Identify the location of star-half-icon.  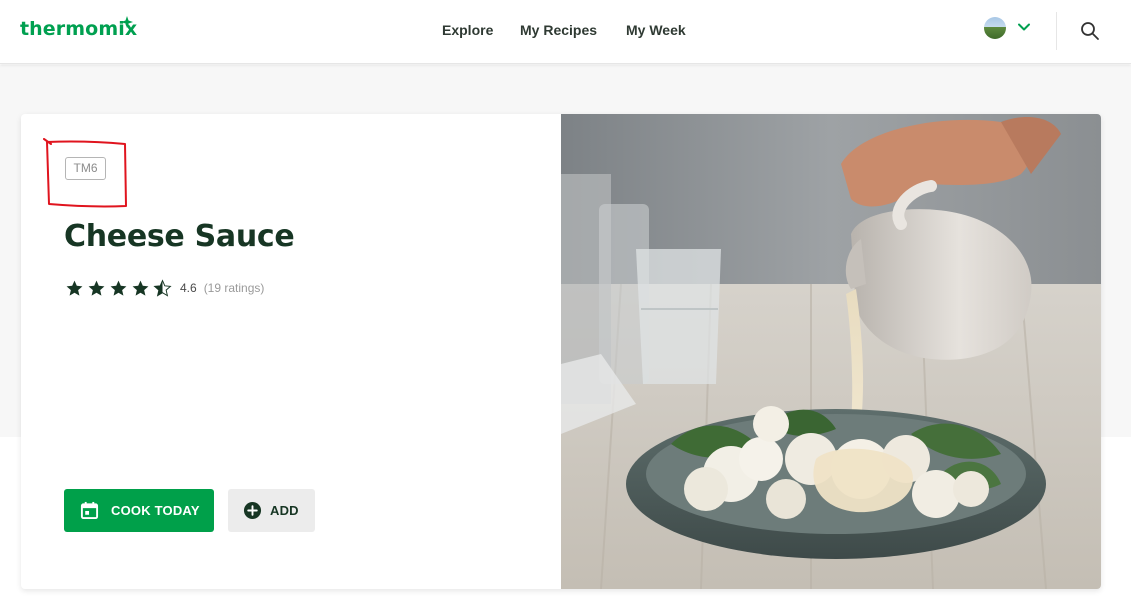
(162, 287).